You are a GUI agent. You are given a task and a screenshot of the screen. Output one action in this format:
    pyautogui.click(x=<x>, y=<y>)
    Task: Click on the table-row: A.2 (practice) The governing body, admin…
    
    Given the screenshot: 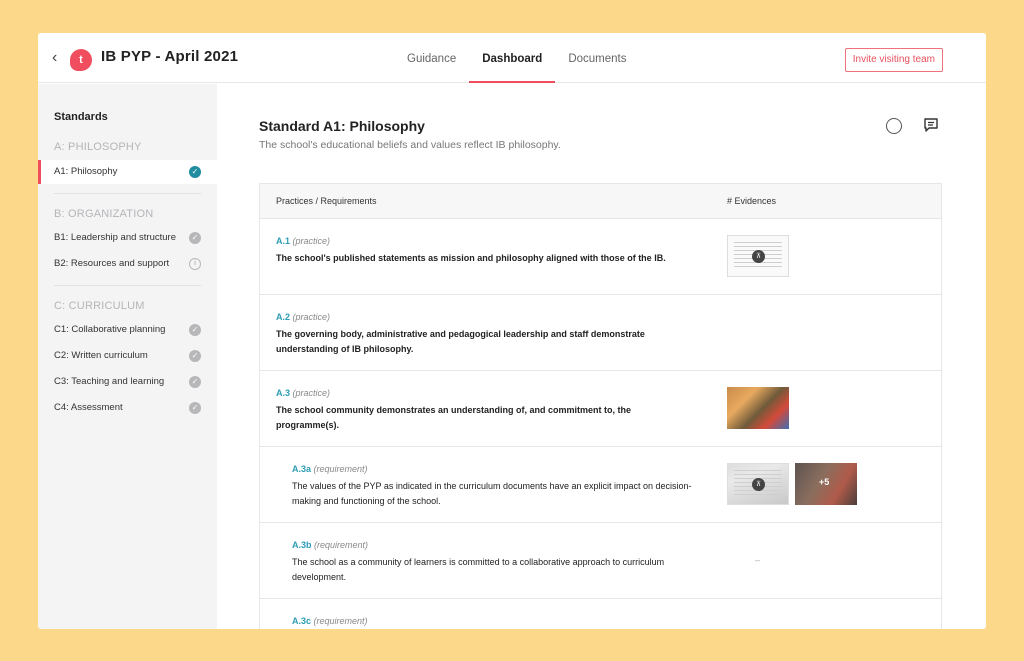 What is the action you would take?
    pyautogui.click(x=600, y=333)
    